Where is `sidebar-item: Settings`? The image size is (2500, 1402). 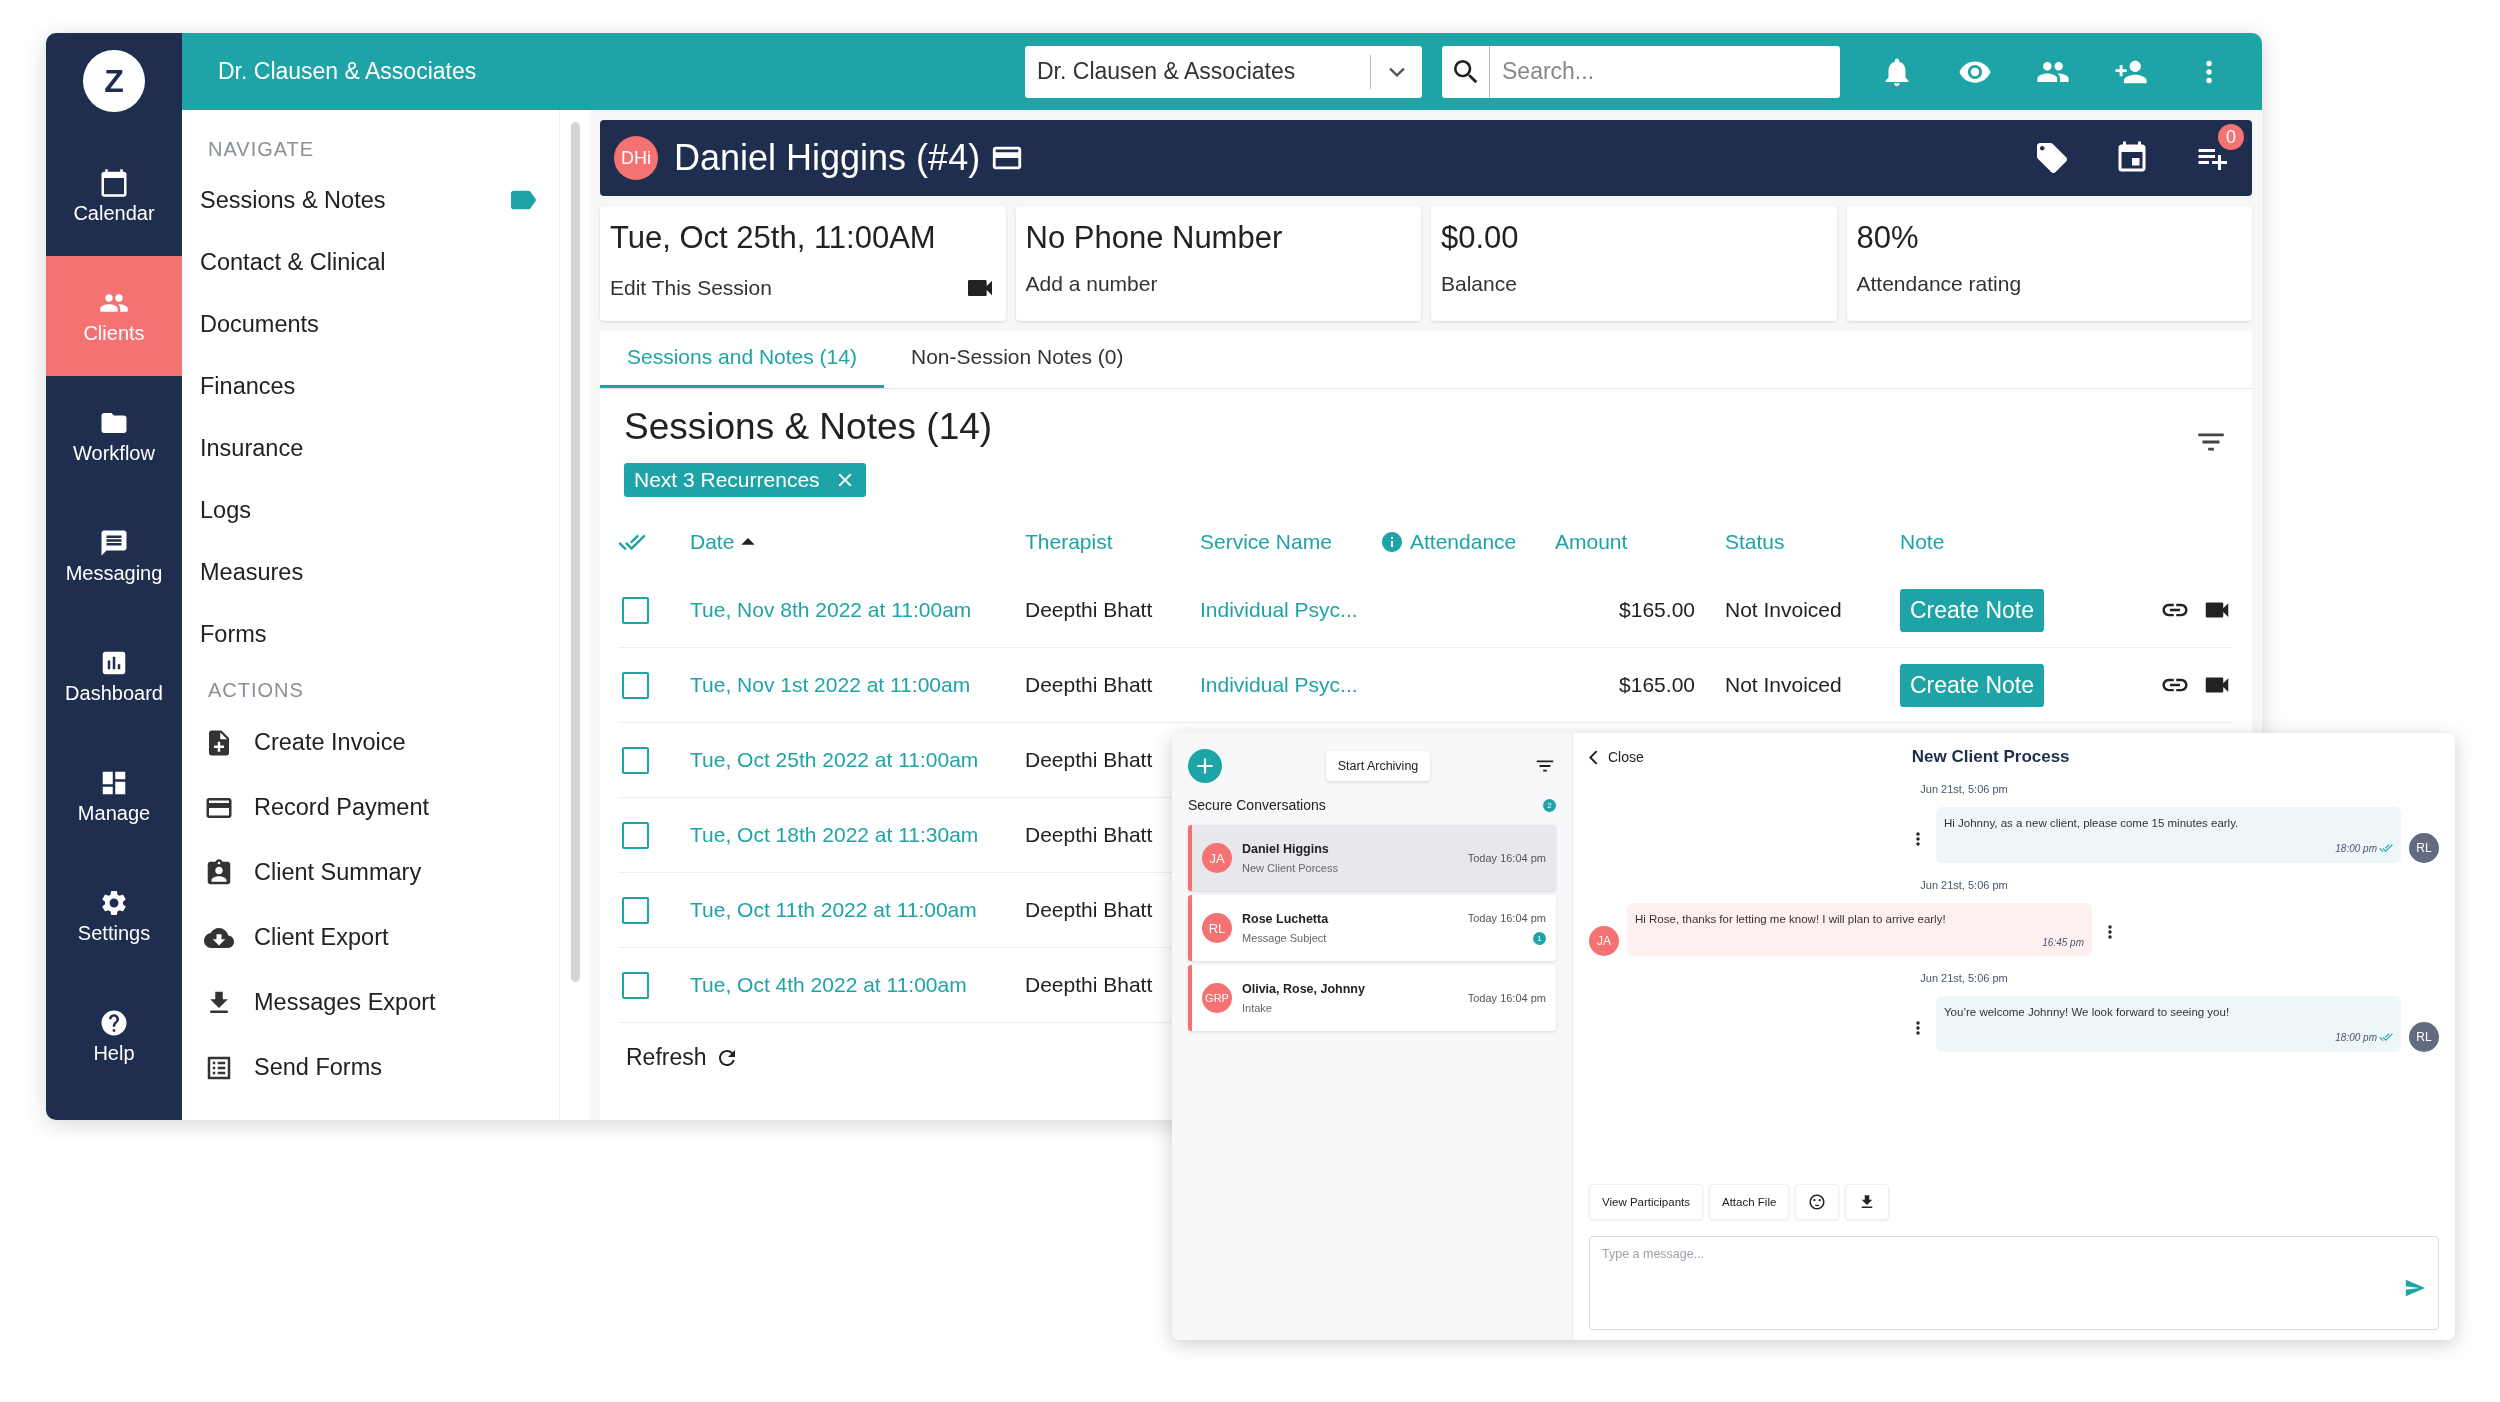
sidebar-item: Settings is located at coordinates (114, 916).